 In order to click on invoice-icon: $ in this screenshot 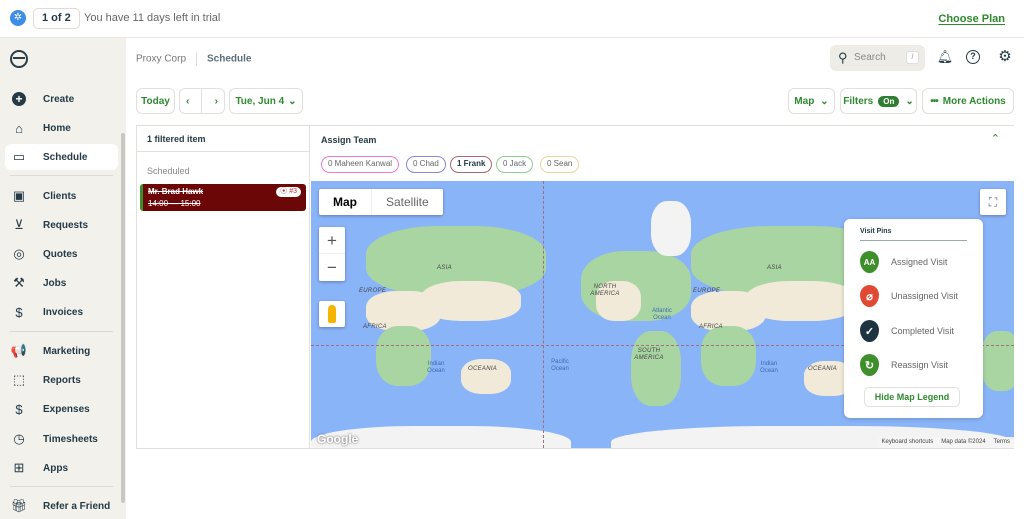, I will do `click(19, 312)`.